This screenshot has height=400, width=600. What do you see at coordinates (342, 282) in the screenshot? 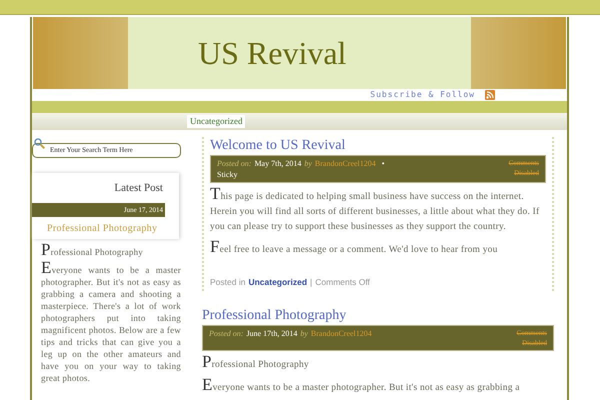
I see `comments-off-label: Comments Off` at bounding box center [342, 282].